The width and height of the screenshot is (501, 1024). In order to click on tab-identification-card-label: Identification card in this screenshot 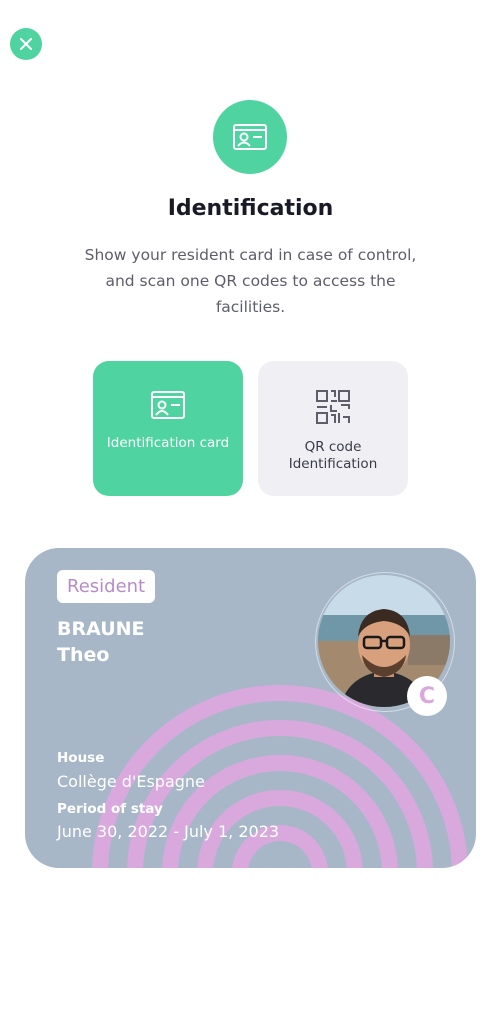, I will do `click(168, 443)`.